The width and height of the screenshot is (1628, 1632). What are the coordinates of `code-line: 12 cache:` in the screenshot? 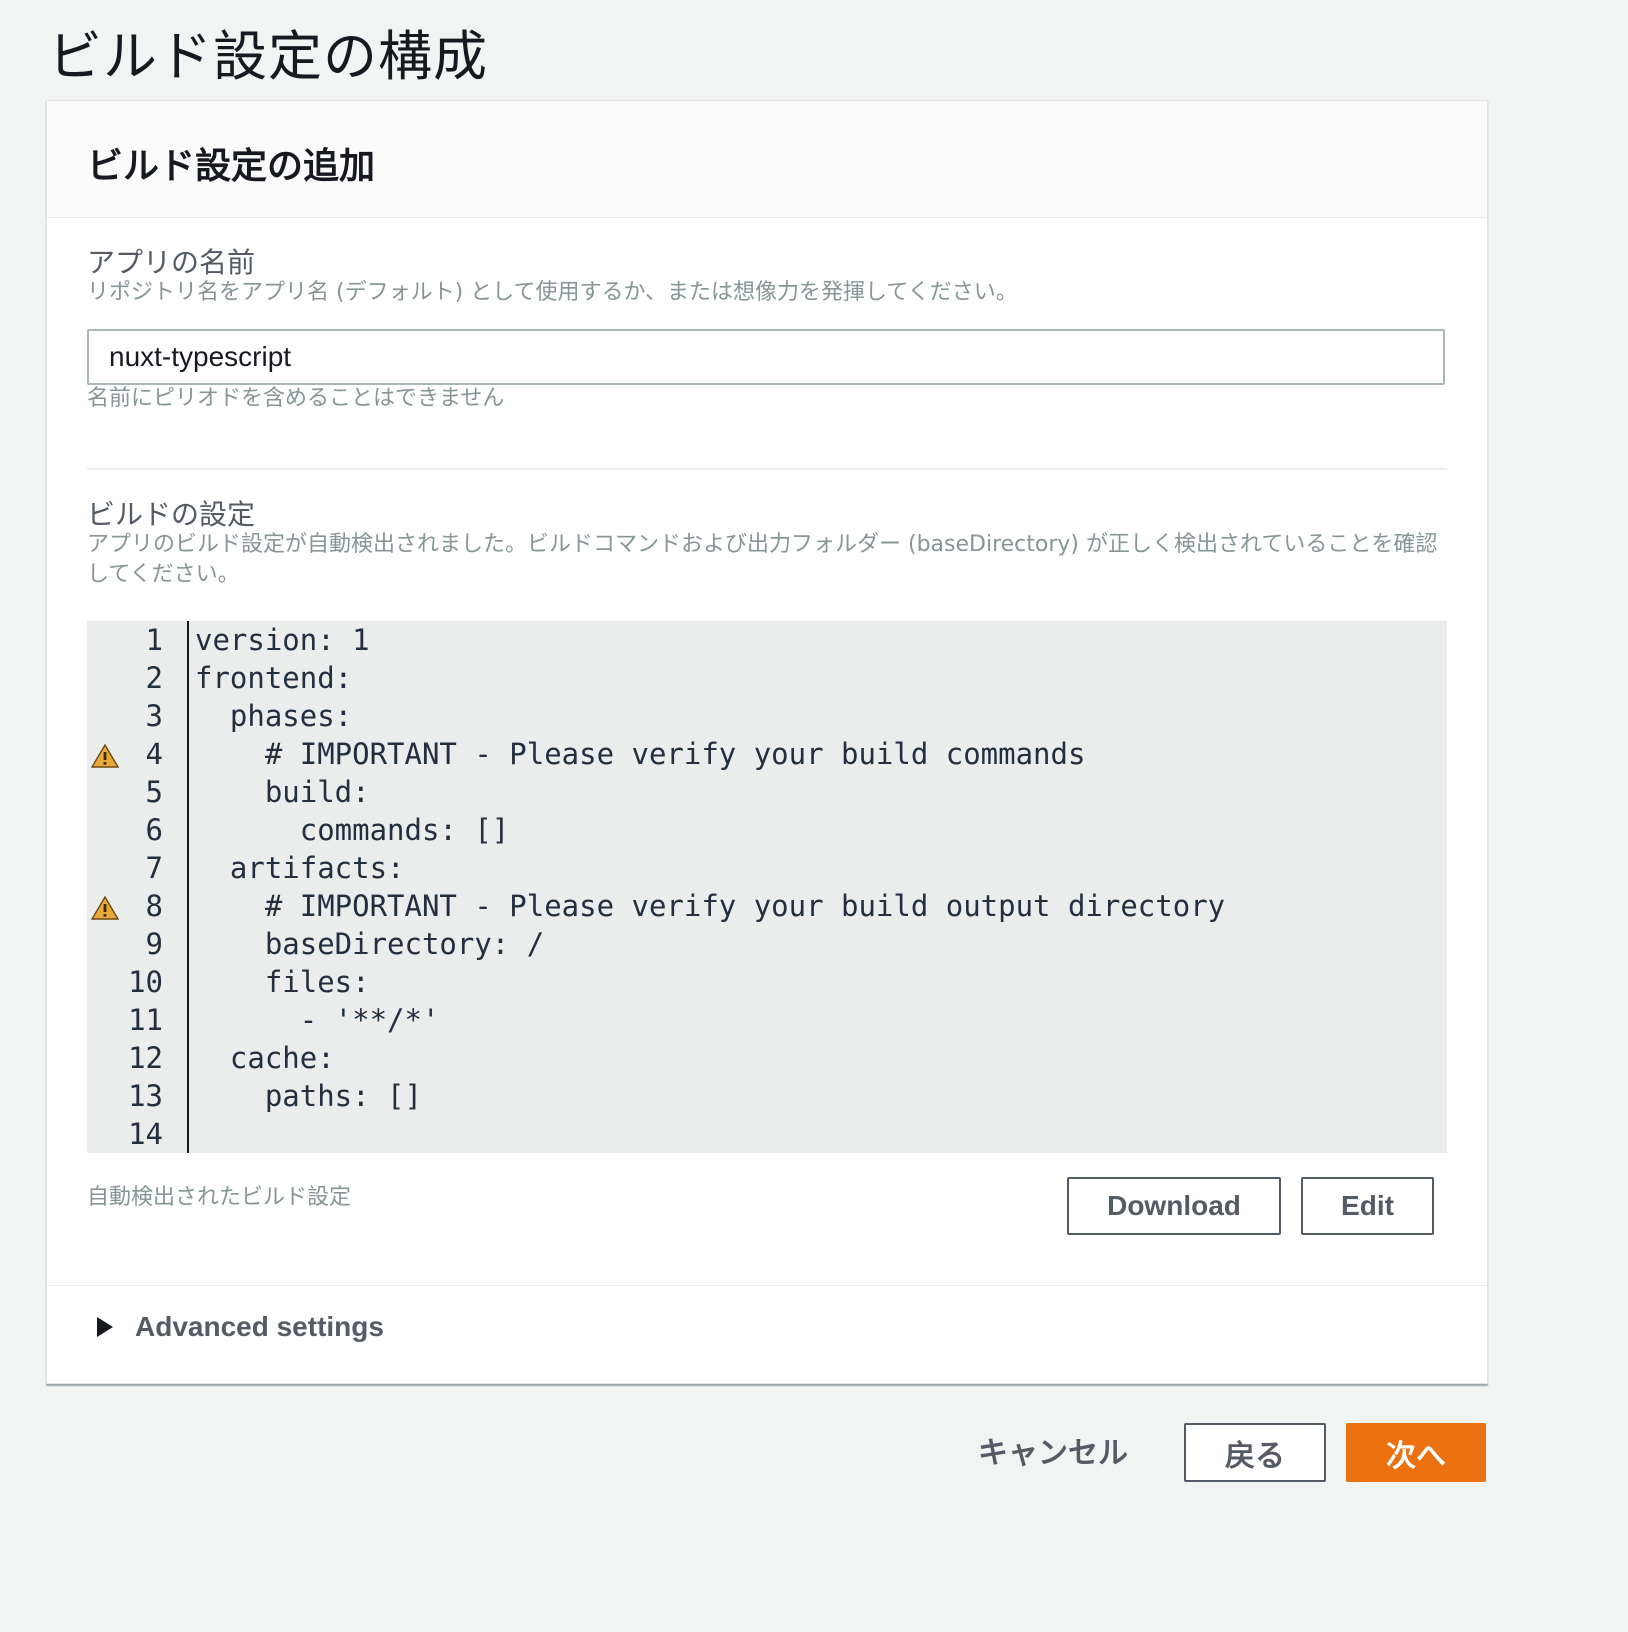 It's located at (767, 1058).